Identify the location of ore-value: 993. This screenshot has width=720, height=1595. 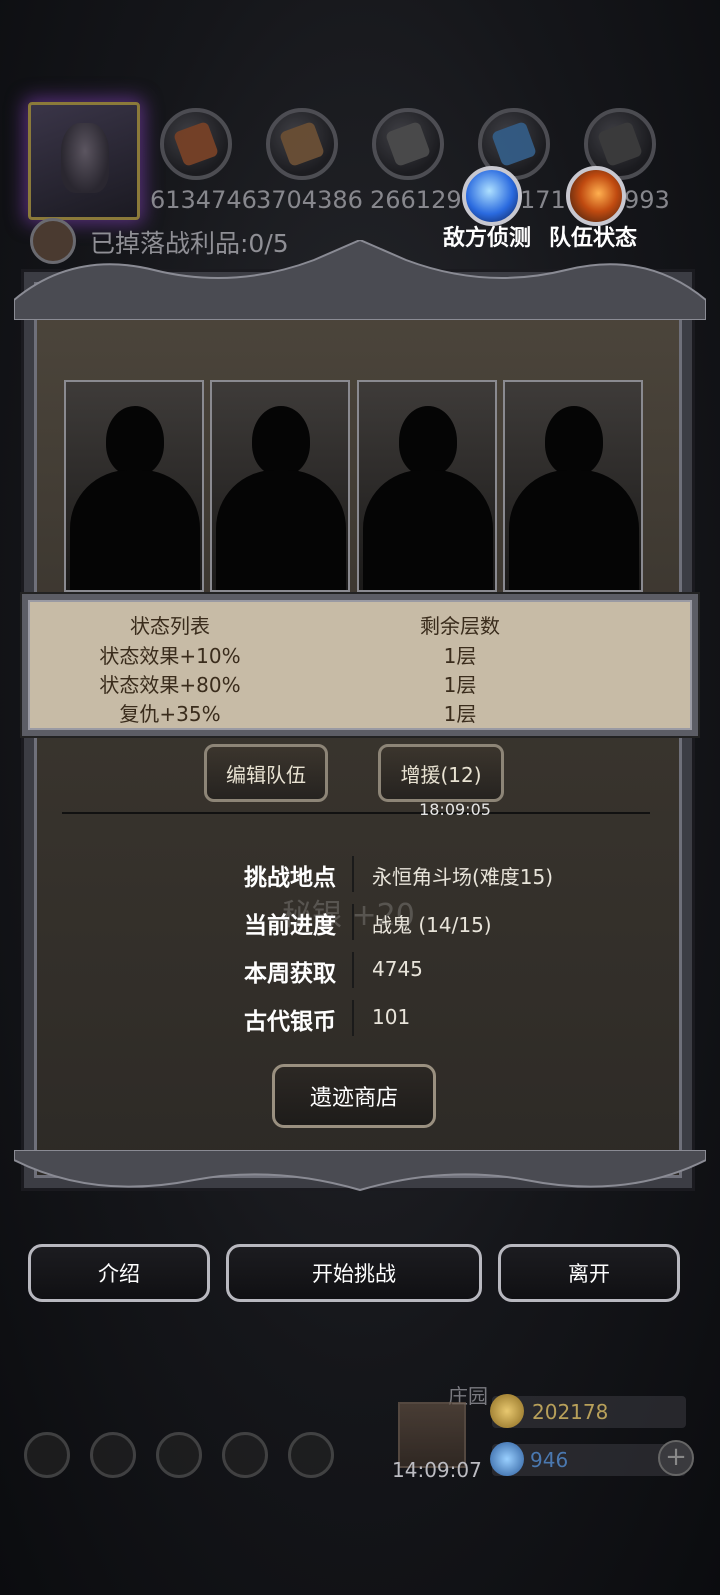
(647, 200).